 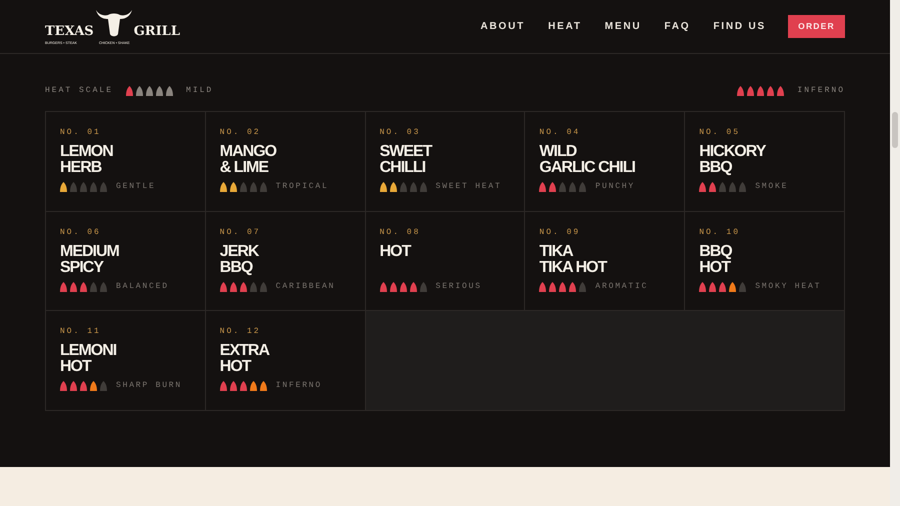 I want to click on sauce-number: NO. 11, so click(x=81, y=332).